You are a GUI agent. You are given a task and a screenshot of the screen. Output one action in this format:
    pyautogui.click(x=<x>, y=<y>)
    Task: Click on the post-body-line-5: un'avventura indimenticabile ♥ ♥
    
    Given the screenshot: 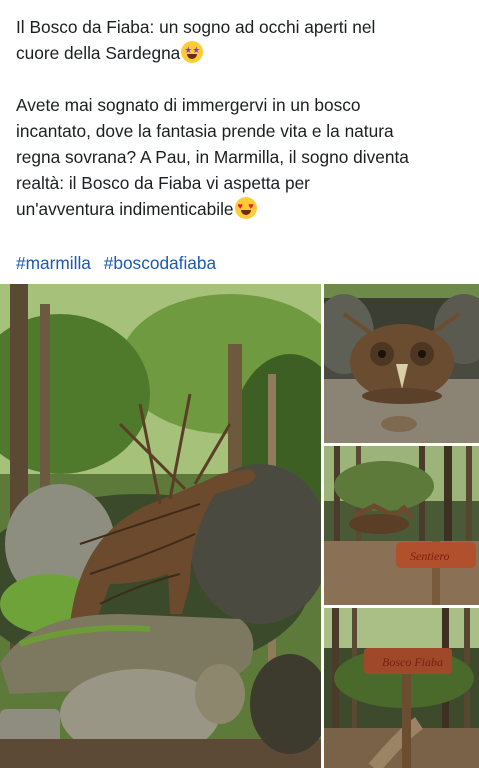 What is the action you would take?
    pyautogui.click(x=242, y=209)
    